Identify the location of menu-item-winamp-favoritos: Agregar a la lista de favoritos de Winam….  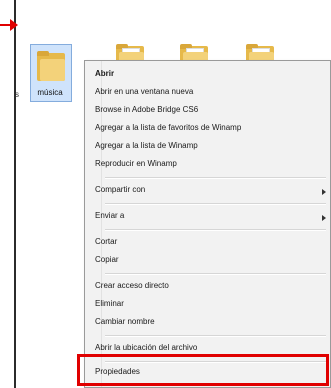
(168, 127).